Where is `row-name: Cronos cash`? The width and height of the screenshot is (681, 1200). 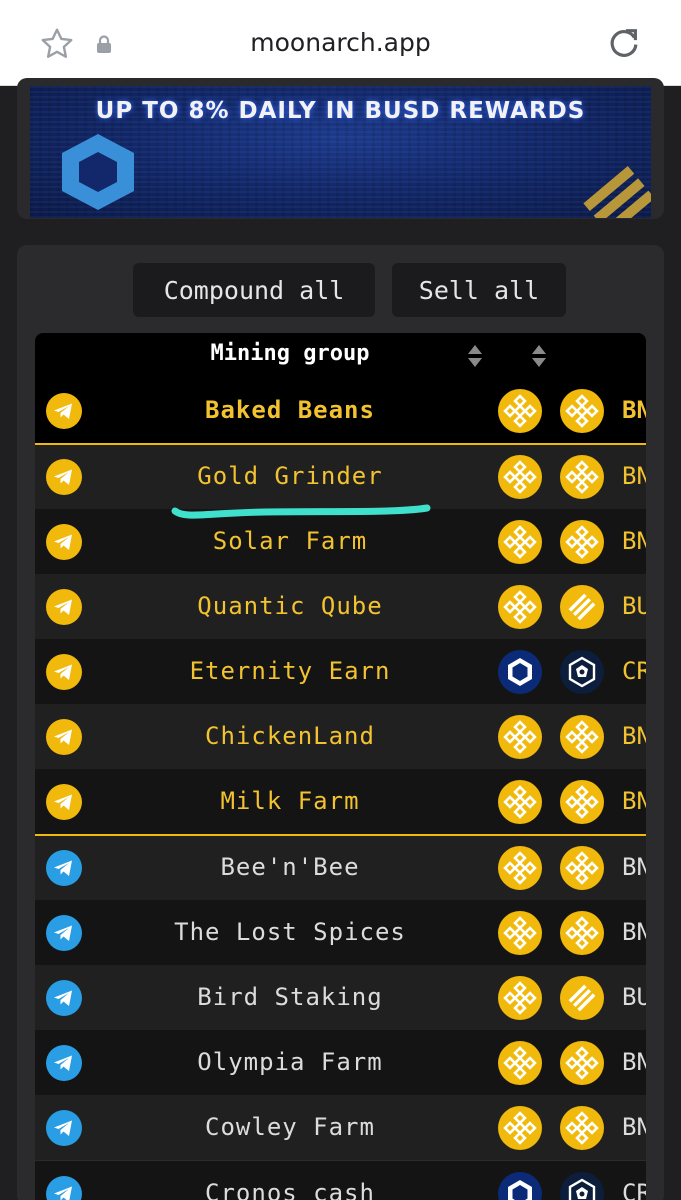 row-name: Cronos cash is located at coordinates (290, 1189).